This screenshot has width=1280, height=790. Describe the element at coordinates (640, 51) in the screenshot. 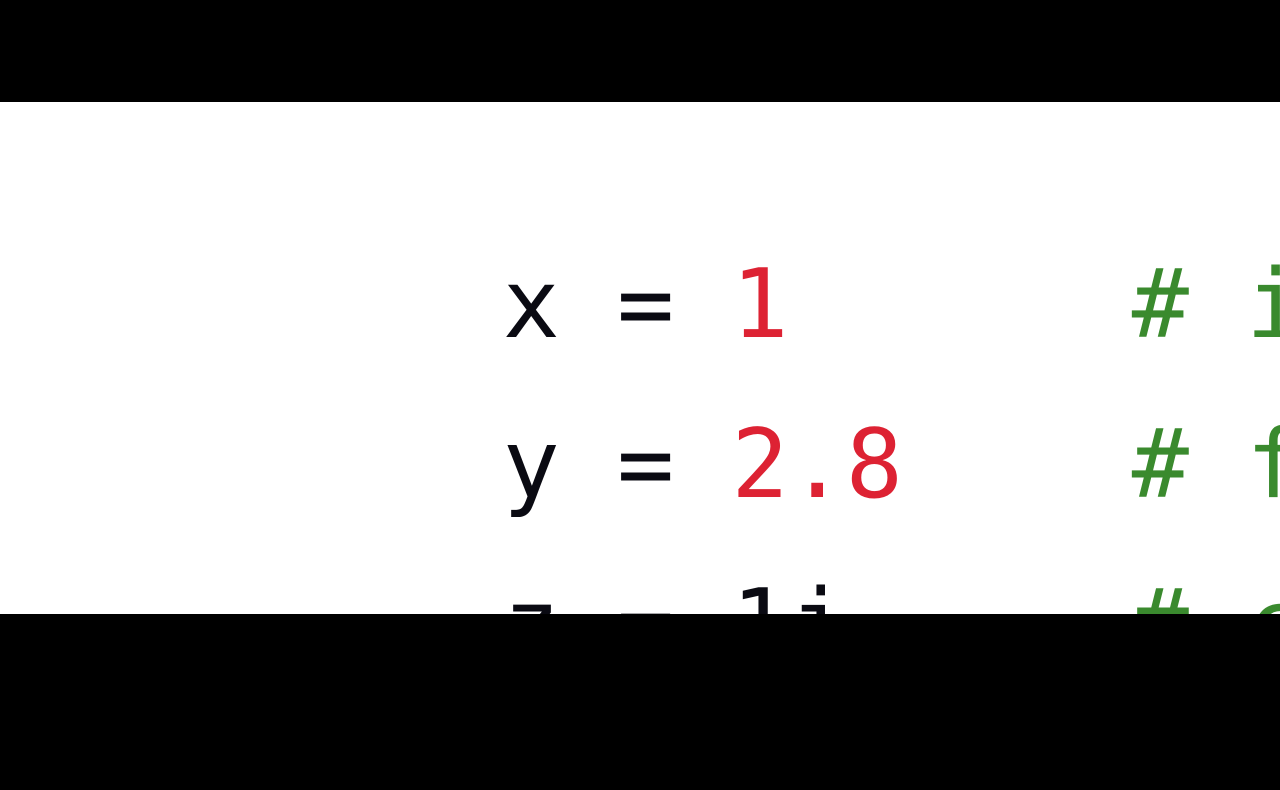

I see `letterbox-top-bar` at that location.